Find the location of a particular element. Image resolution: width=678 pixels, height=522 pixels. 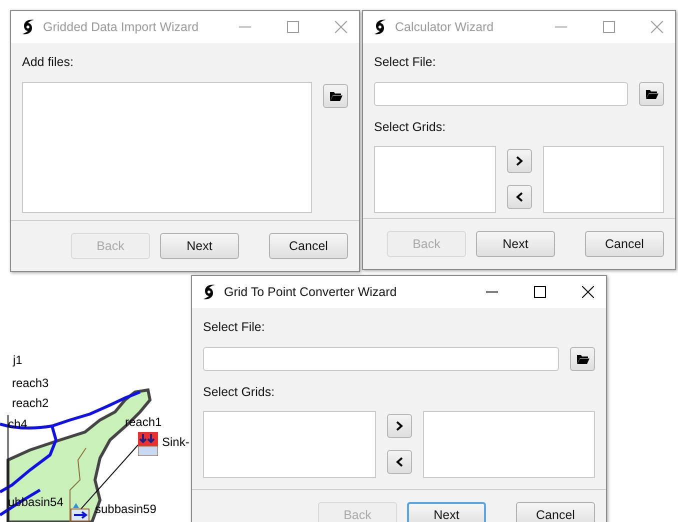

close-icon is located at coordinates (588, 292).